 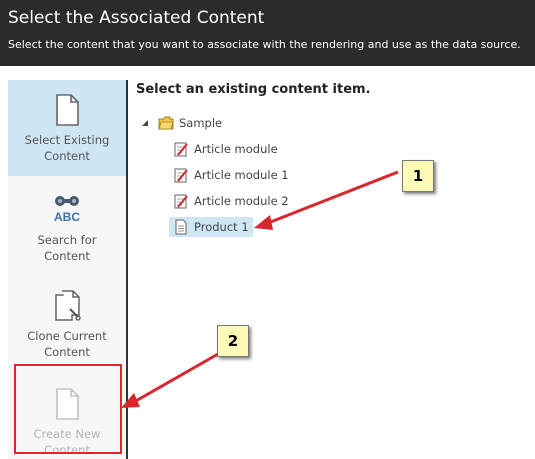 What do you see at coordinates (68, 305) in the screenshot?
I see `clone-document-icon` at bounding box center [68, 305].